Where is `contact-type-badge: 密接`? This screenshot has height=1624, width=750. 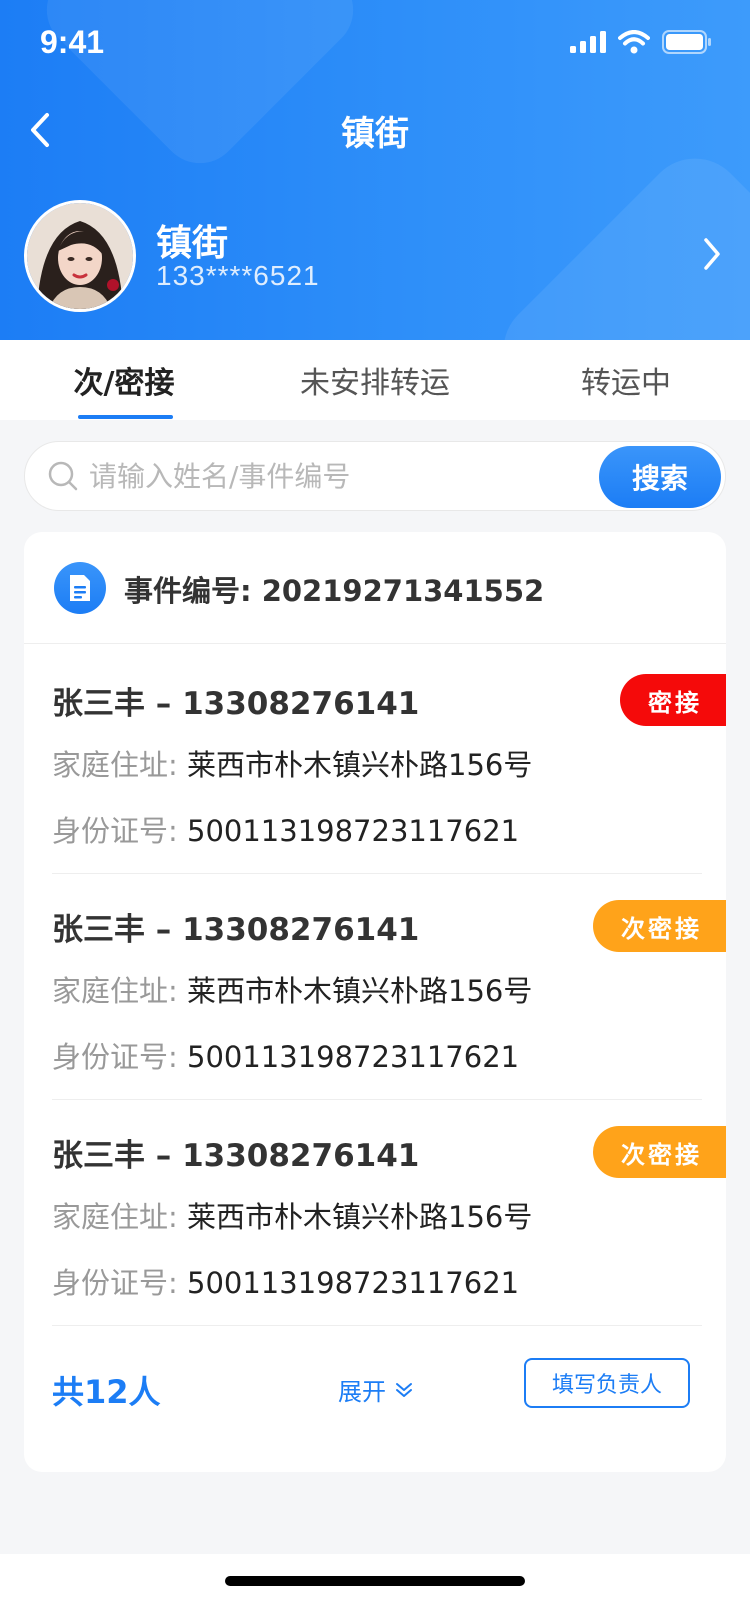
contact-type-badge: 密接 is located at coordinates (673, 700).